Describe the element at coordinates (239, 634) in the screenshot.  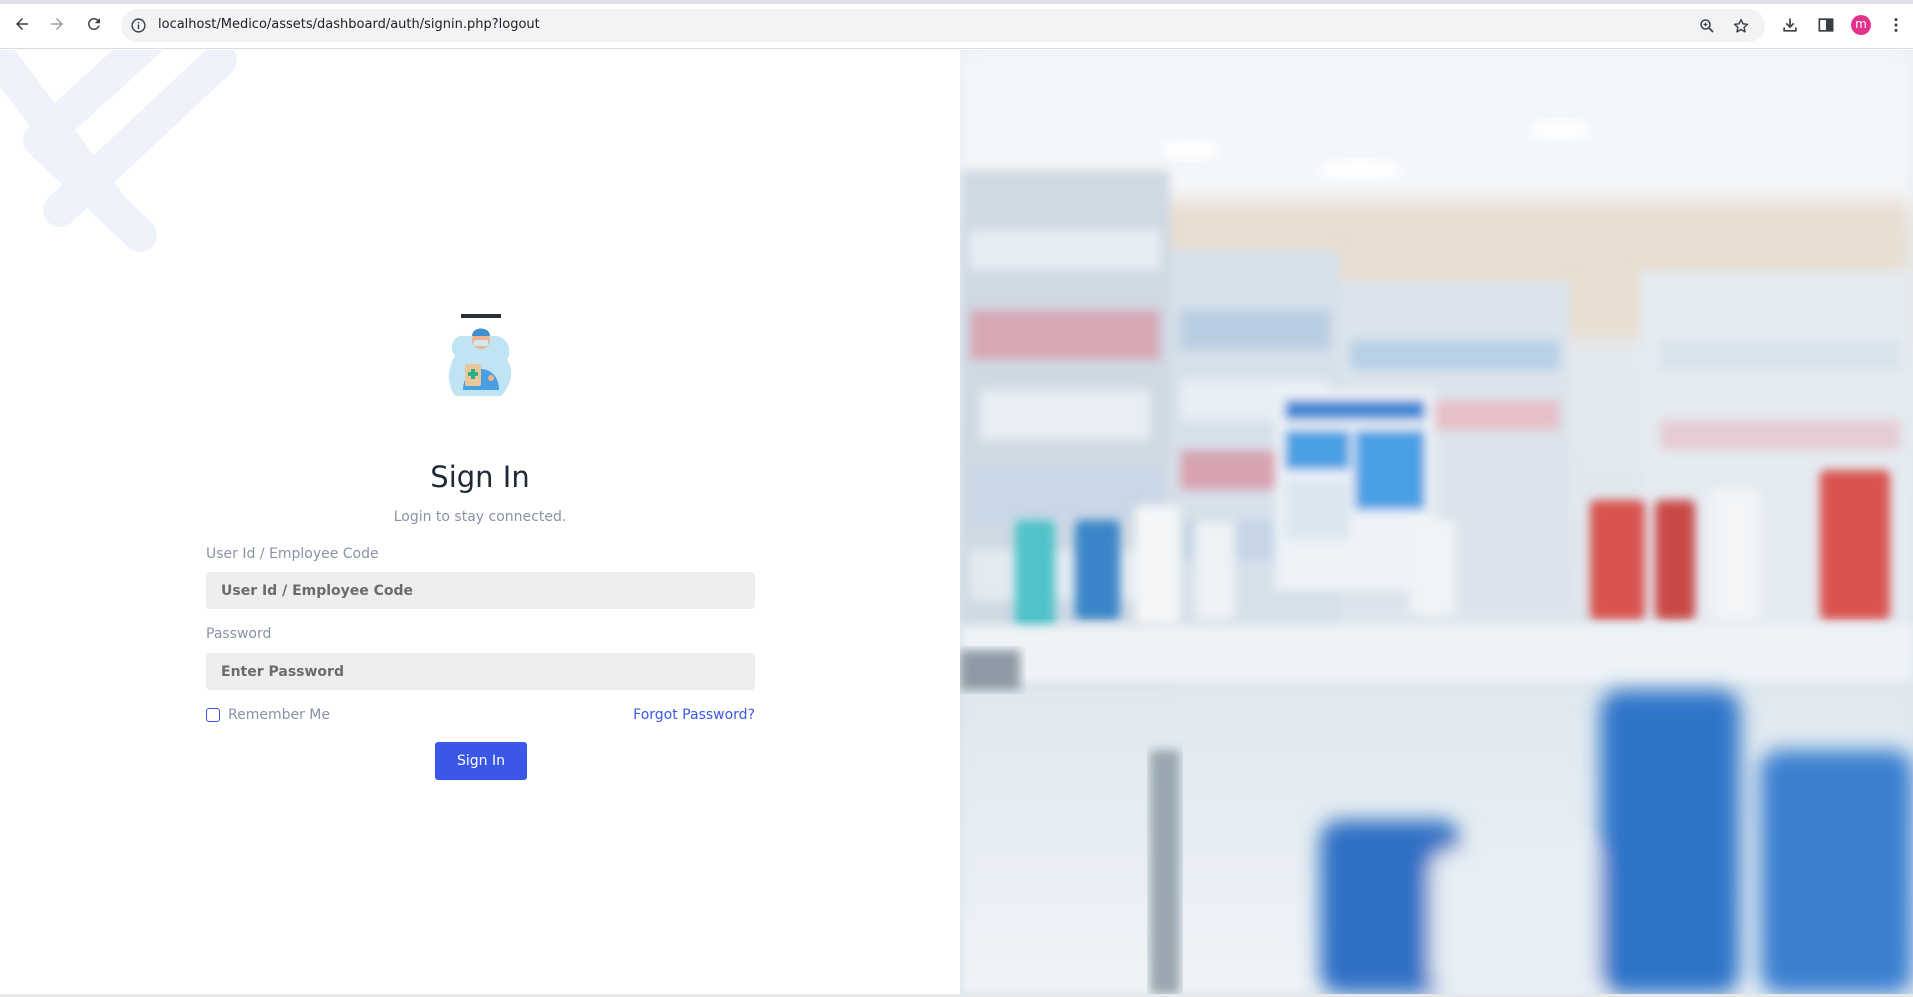
I see `password-label: Password` at that location.